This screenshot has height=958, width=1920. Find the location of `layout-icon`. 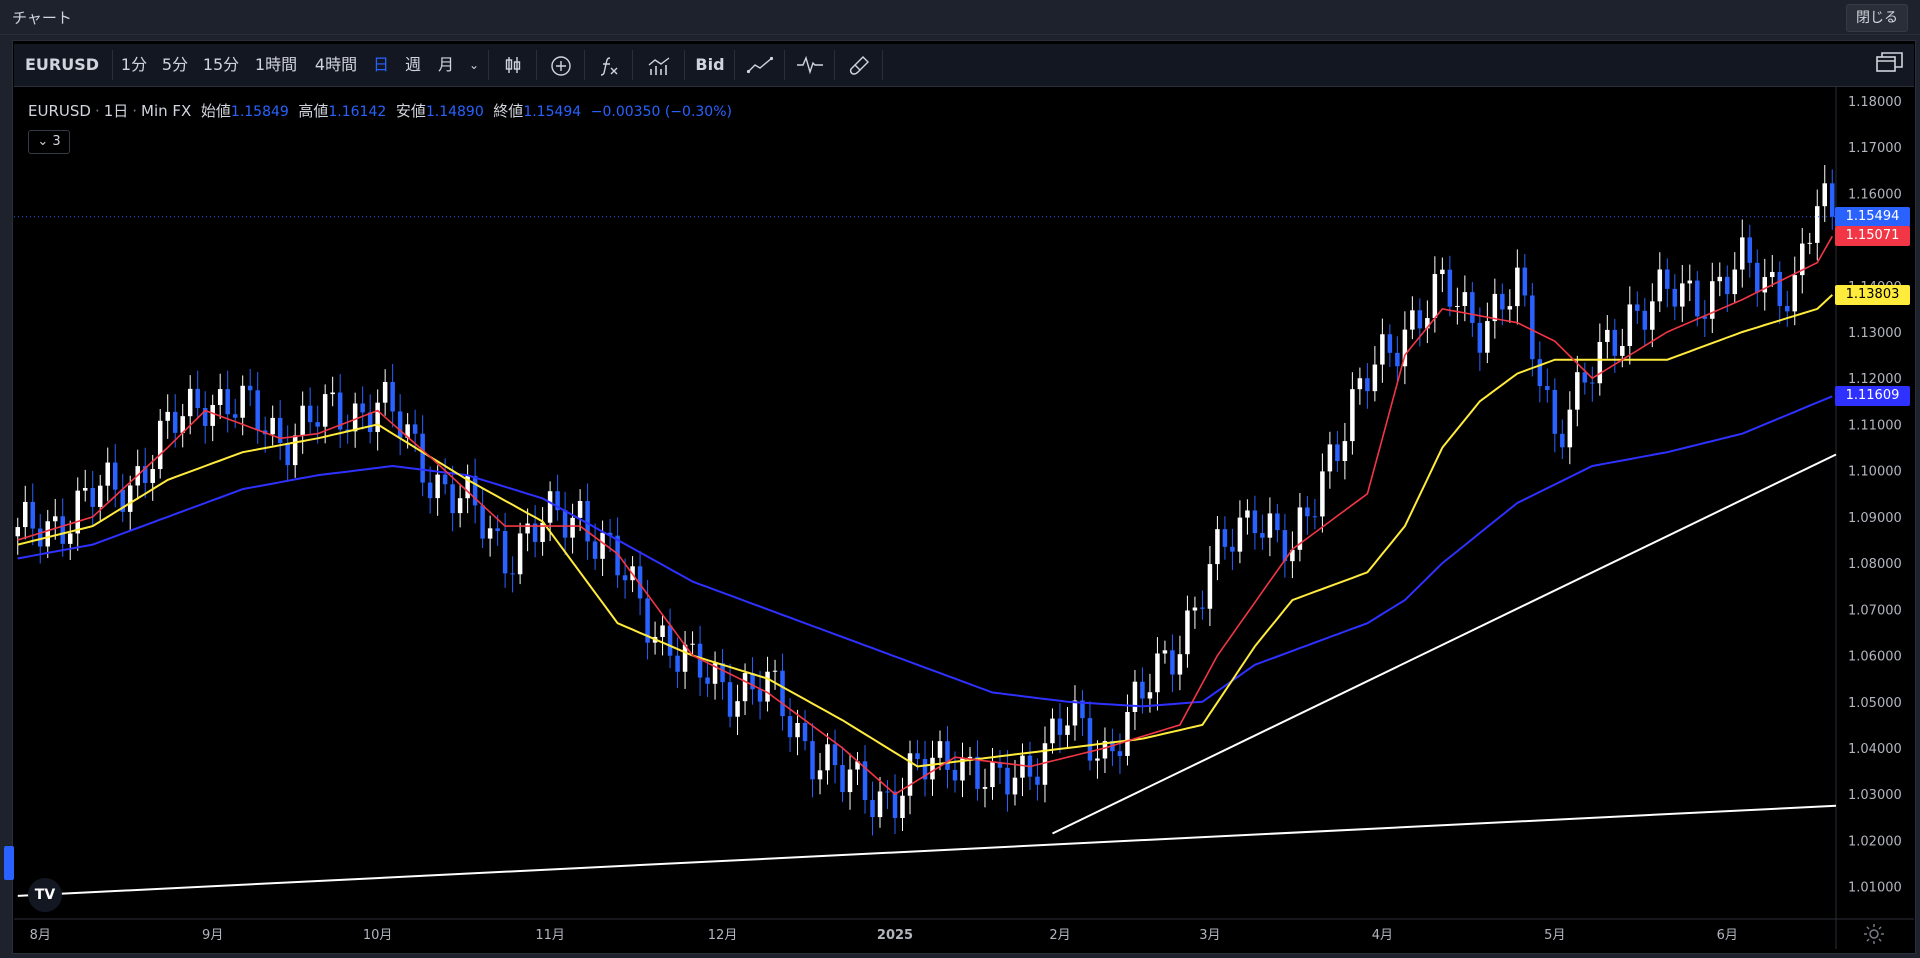

layout-icon is located at coordinates (1890, 66).